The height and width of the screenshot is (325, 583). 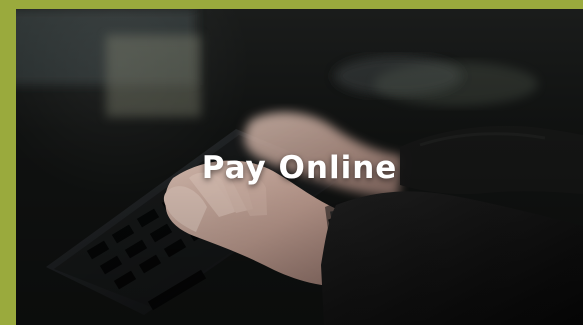 I want to click on pay-online-title: Pay Online, so click(x=299, y=168).